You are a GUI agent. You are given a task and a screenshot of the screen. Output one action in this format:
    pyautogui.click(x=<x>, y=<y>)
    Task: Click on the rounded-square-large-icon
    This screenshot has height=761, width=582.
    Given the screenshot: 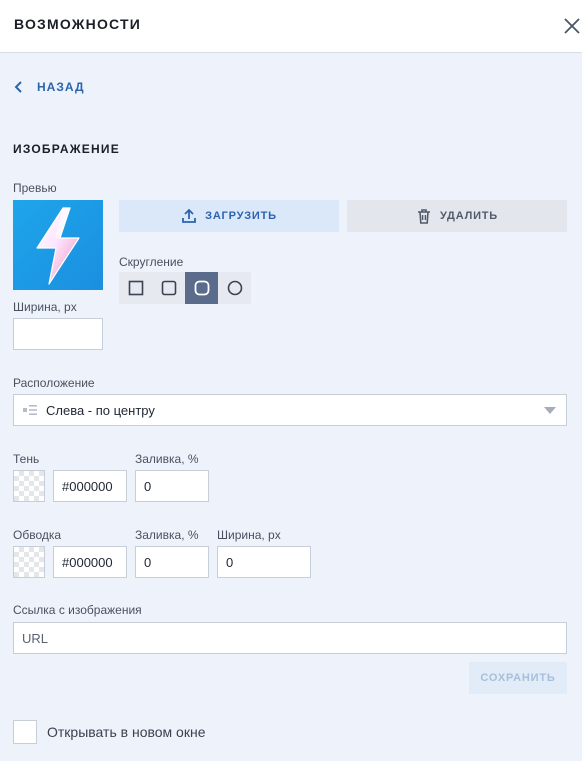 What is the action you would take?
    pyautogui.click(x=201, y=288)
    